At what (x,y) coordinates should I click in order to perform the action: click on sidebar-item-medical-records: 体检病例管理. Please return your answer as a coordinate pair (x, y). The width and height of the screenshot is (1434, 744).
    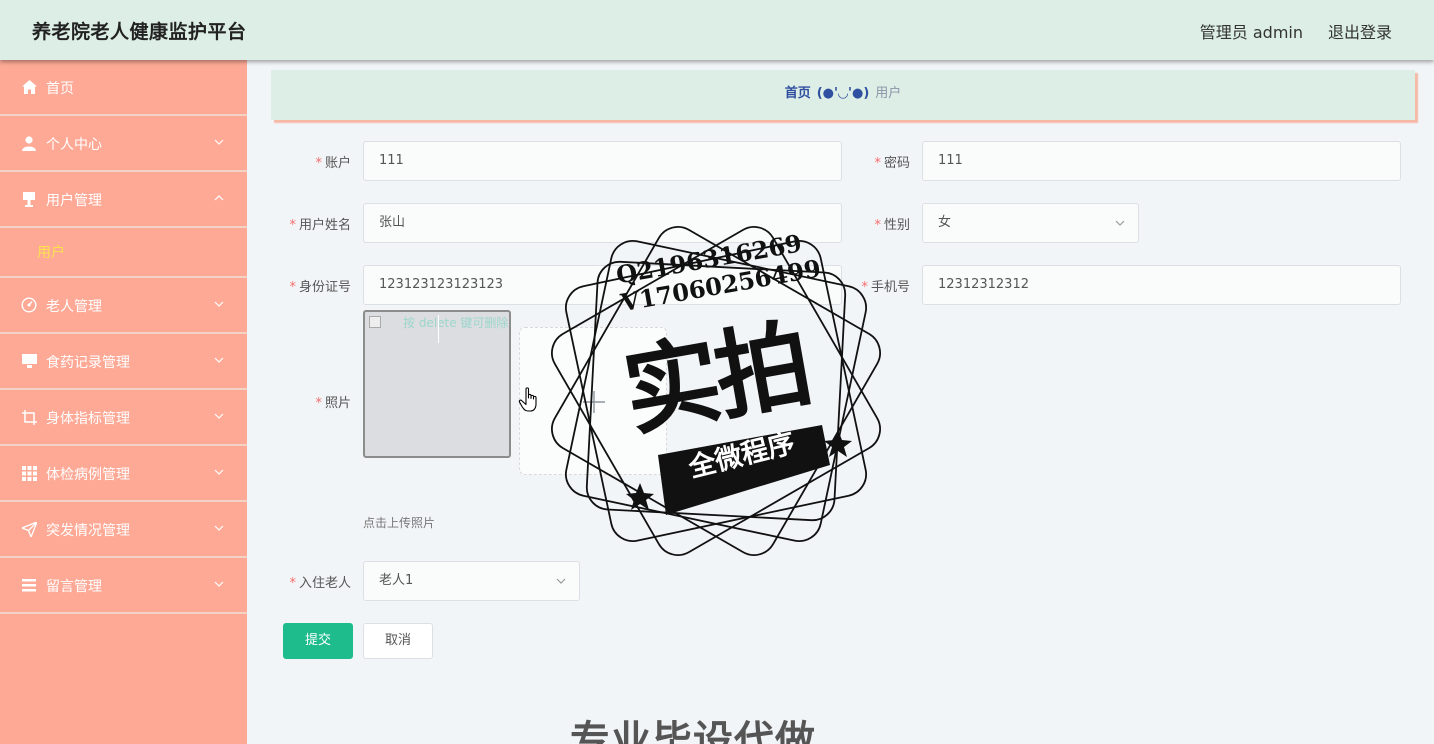
    Looking at the image, I should click on (123, 474).